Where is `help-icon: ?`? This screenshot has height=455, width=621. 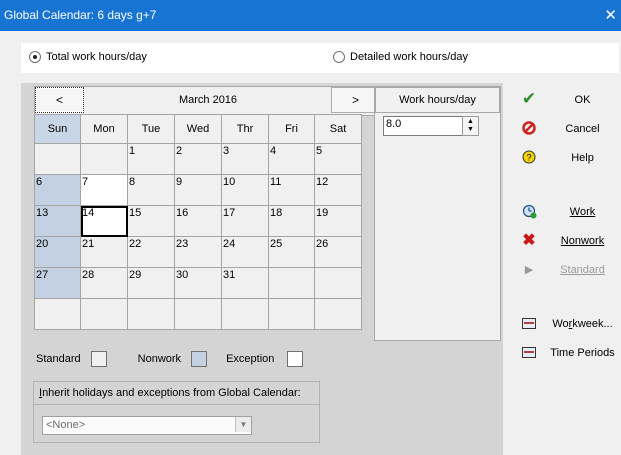 help-icon: ? is located at coordinates (529, 157).